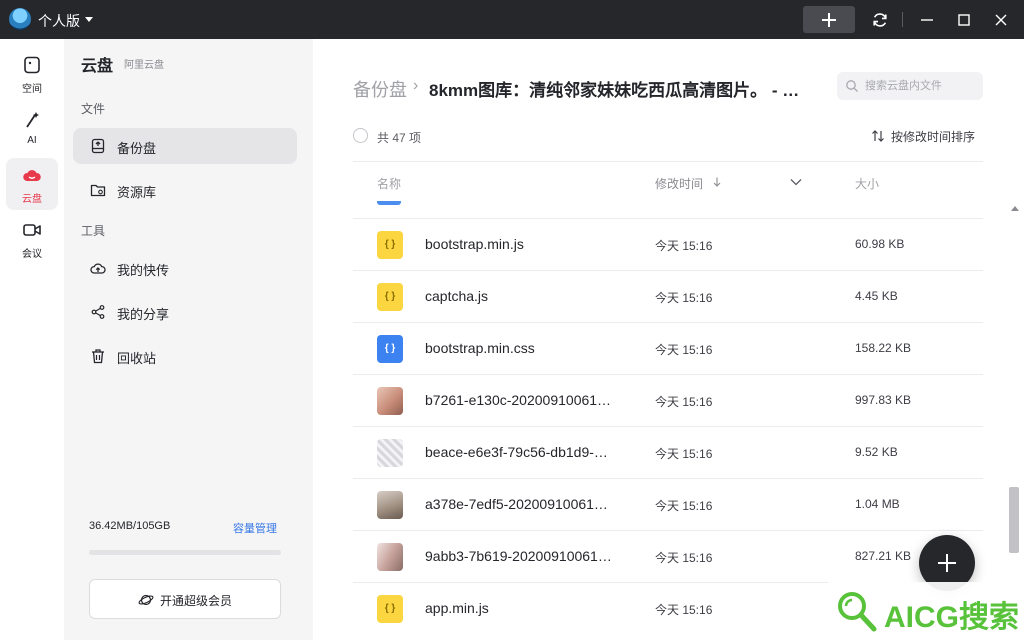 The image size is (1024, 640). I want to click on resource-folder-icon, so click(98, 190).